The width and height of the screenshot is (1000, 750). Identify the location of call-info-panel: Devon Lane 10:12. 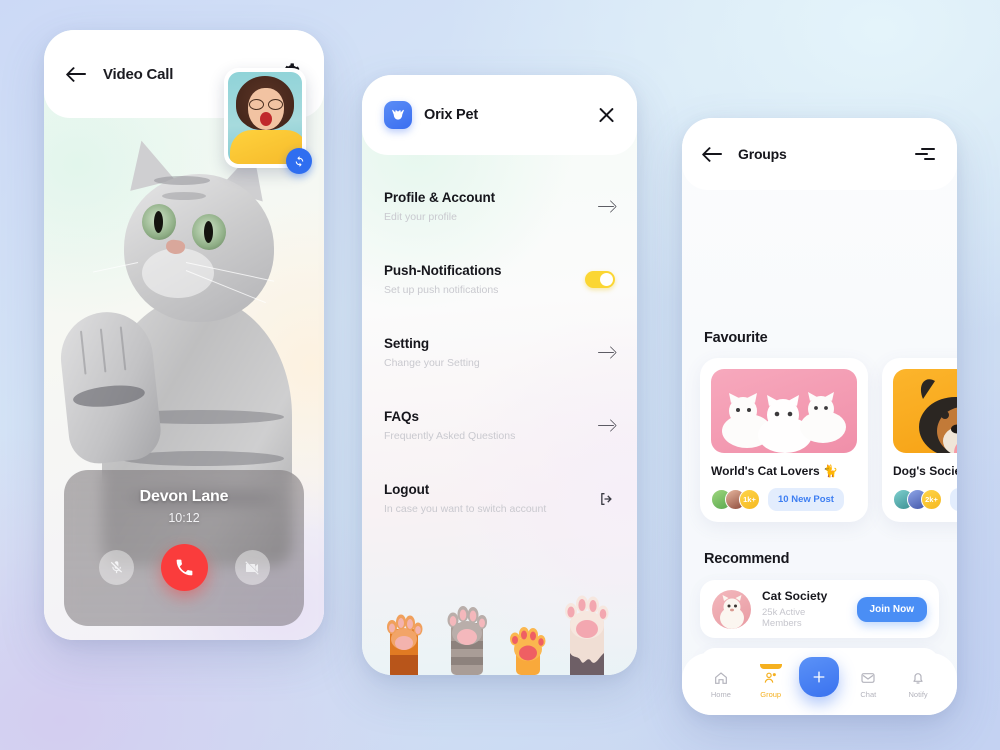
(184, 548).